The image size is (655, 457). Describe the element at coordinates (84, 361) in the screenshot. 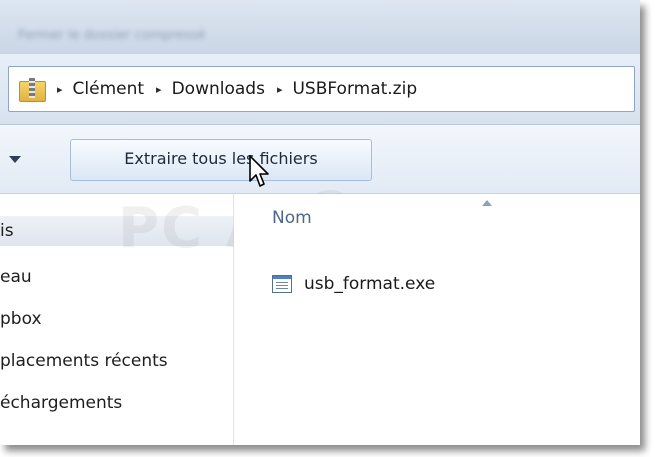

I see `nav-item-label: placements récents` at that location.